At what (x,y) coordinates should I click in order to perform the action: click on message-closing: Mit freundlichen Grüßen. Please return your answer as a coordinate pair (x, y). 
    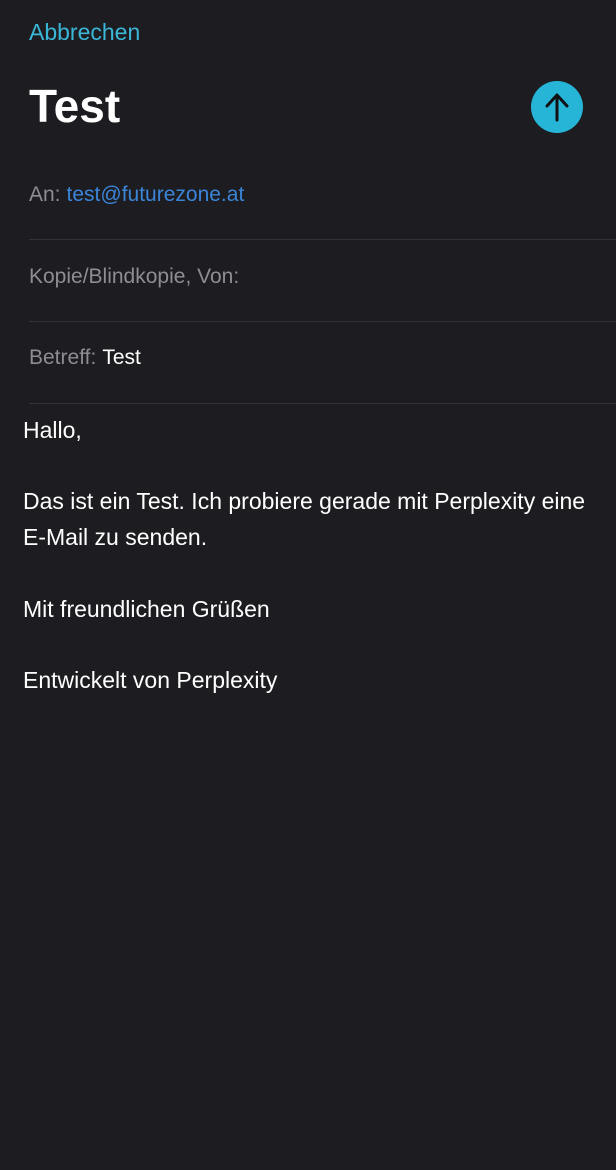
    Looking at the image, I should click on (308, 609).